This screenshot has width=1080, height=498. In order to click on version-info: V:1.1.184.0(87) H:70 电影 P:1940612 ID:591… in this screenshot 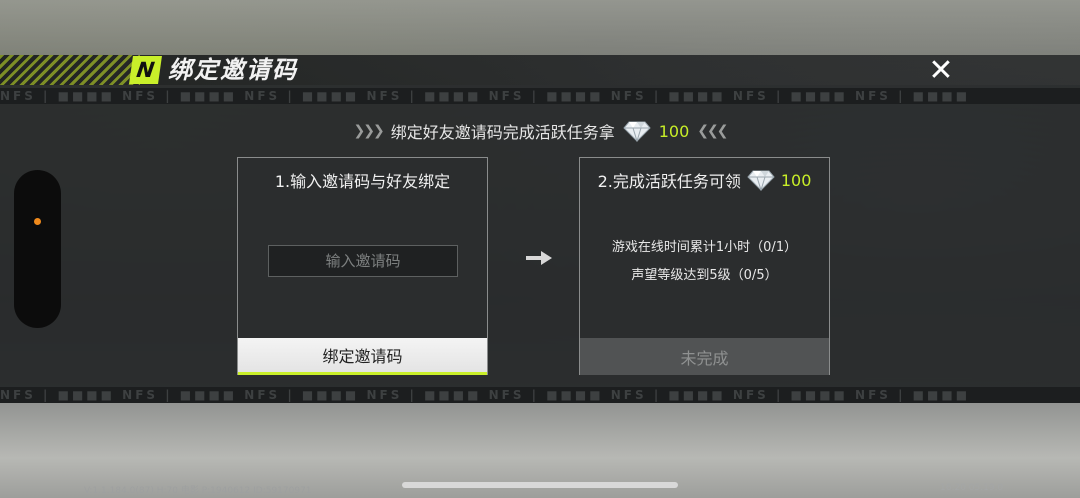, I will do `click(198, 491)`.